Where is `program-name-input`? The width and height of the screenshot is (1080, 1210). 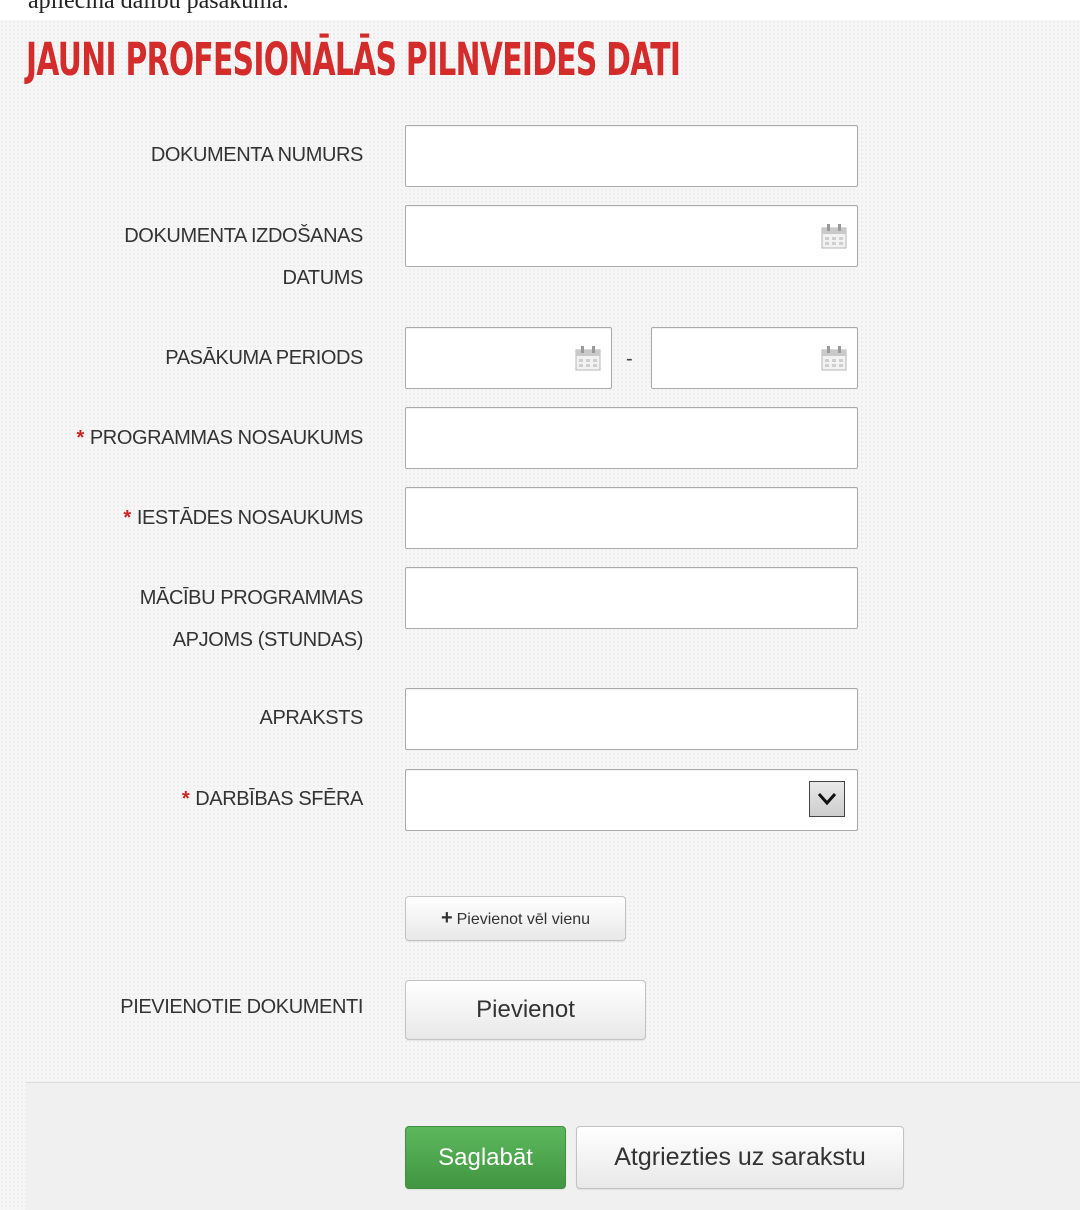 program-name-input is located at coordinates (631, 438).